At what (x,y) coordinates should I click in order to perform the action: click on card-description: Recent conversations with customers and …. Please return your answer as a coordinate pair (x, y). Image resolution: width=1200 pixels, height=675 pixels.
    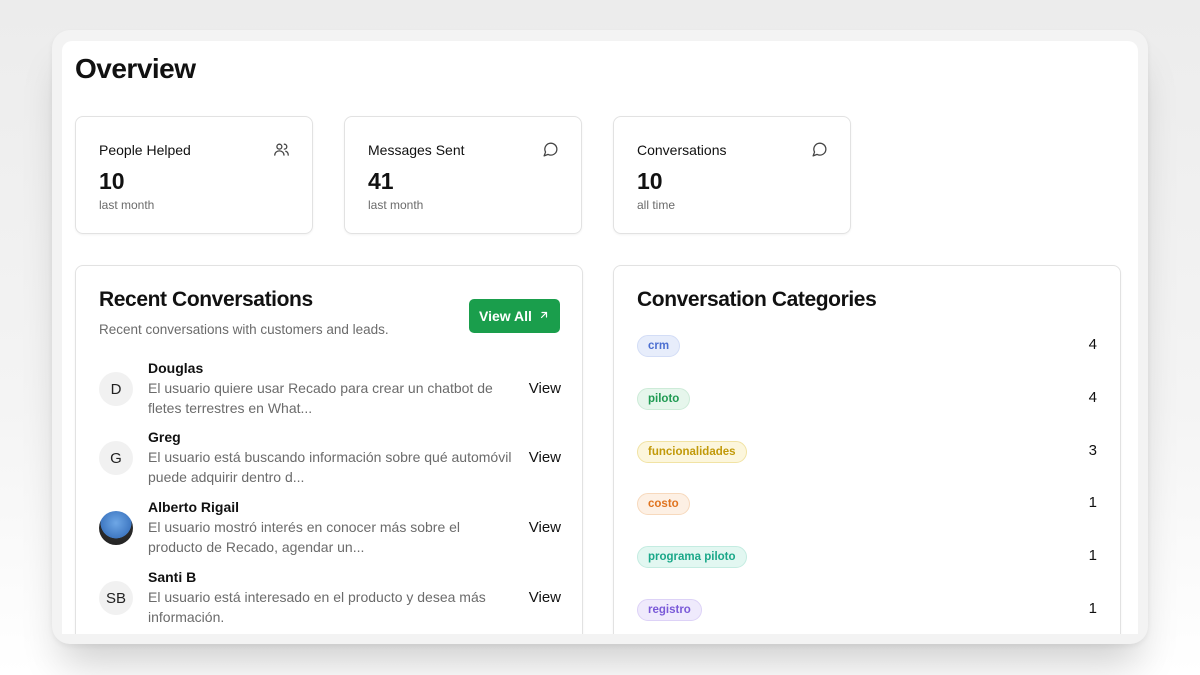
    Looking at the image, I should click on (244, 329).